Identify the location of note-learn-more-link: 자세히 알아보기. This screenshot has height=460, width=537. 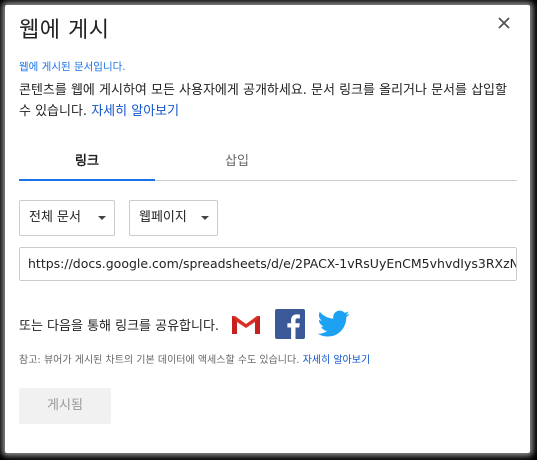
(337, 360).